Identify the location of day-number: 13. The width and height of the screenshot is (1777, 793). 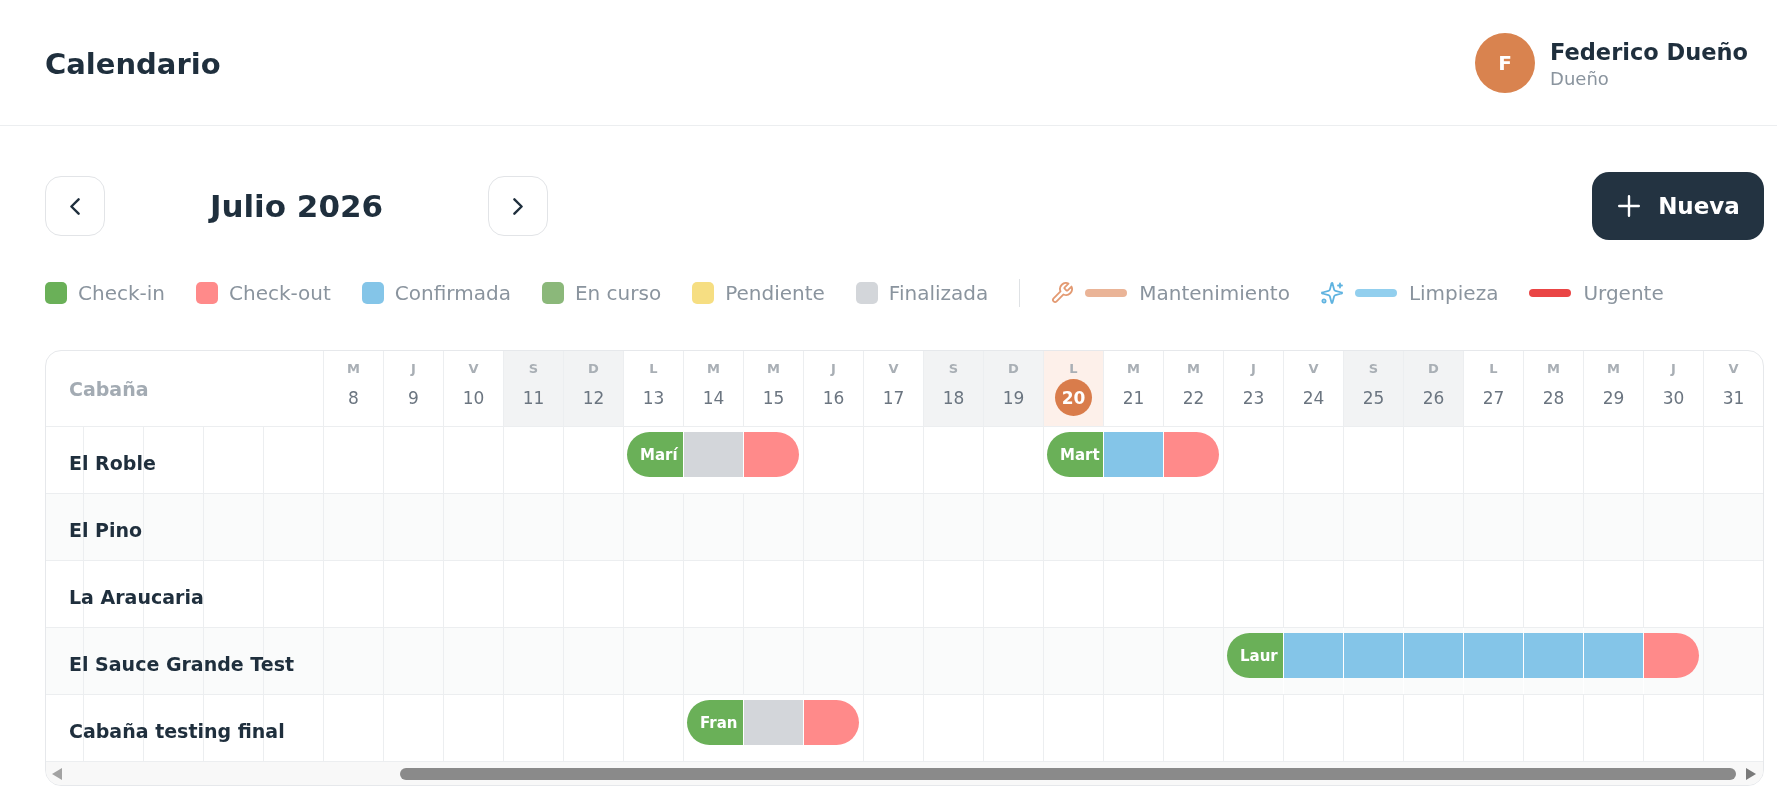
(653, 397).